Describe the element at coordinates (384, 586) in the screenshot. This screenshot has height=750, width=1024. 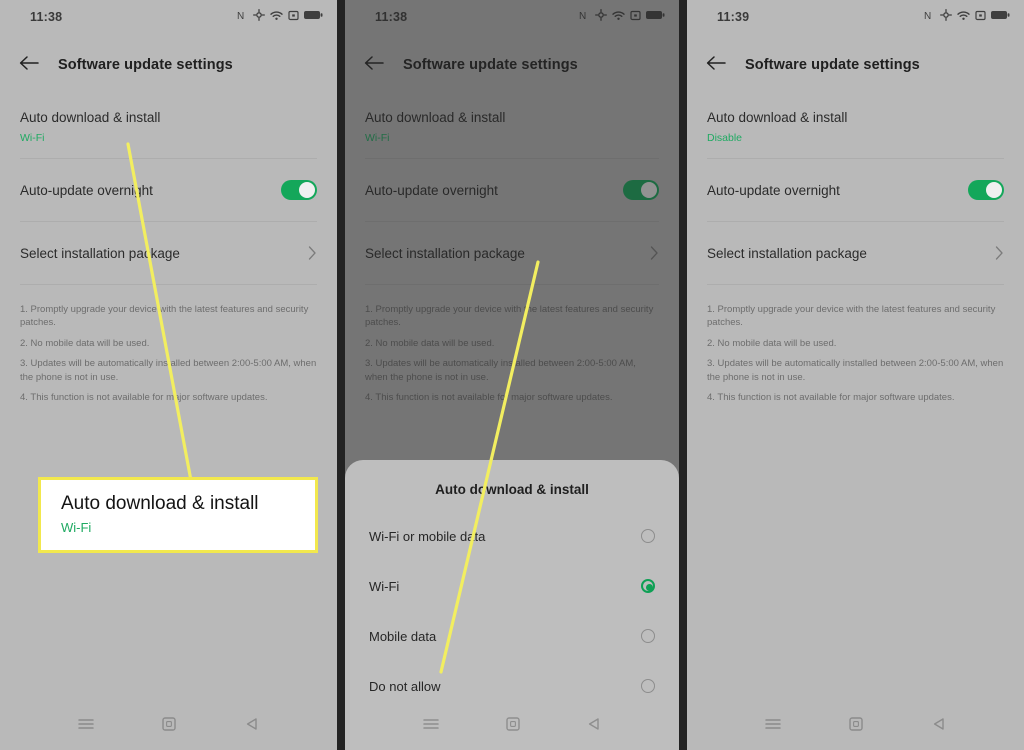
I see `option-label: Wi-Fi` at that location.